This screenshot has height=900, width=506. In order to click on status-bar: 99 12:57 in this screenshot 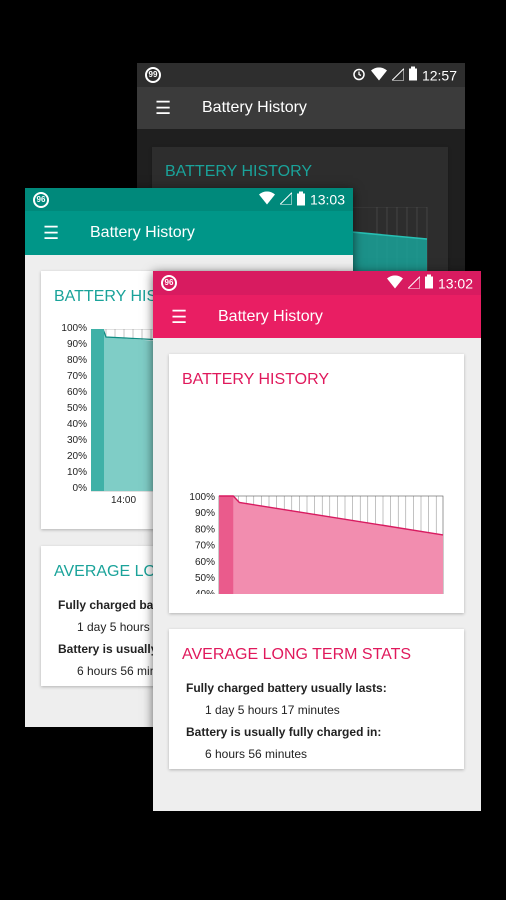, I will do `click(301, 75)`.